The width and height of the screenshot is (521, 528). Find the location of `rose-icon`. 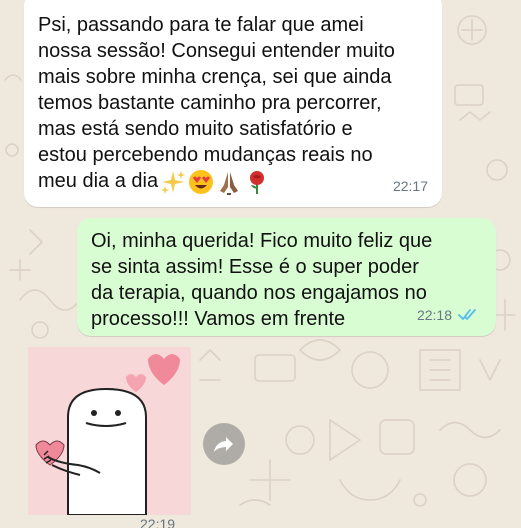

rose-icon is located at coordinates (257, 182).